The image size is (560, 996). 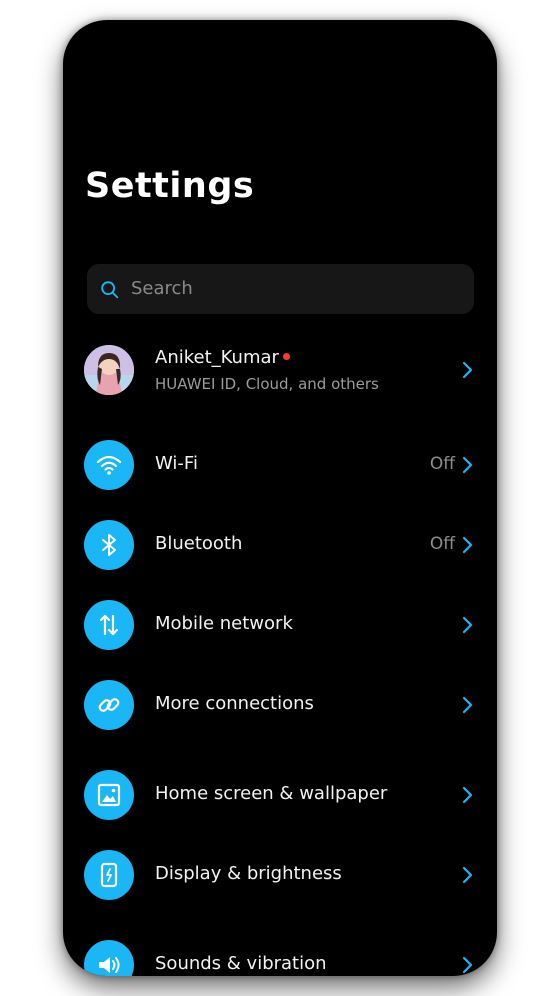 I want to click on item-label: Bluetooth, so click(x=199, y=543).